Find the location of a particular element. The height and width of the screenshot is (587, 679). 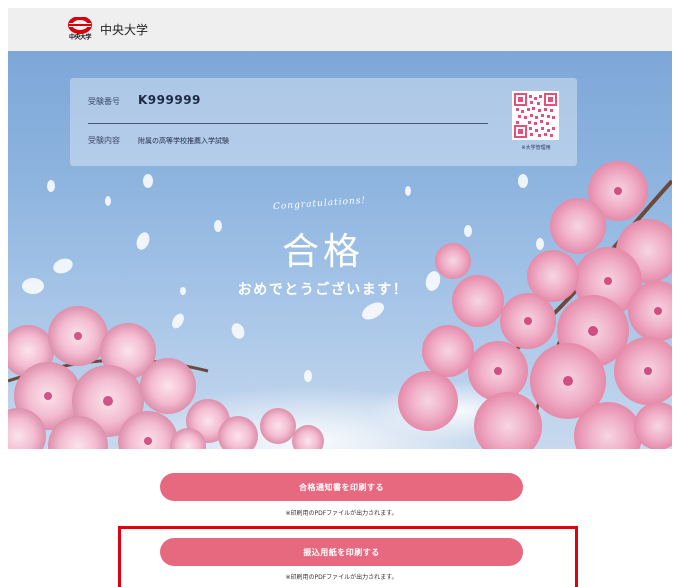

print-payment-note: ※印刷用のPDFファイルが出力されます。 is located at coordinates (341, 577).